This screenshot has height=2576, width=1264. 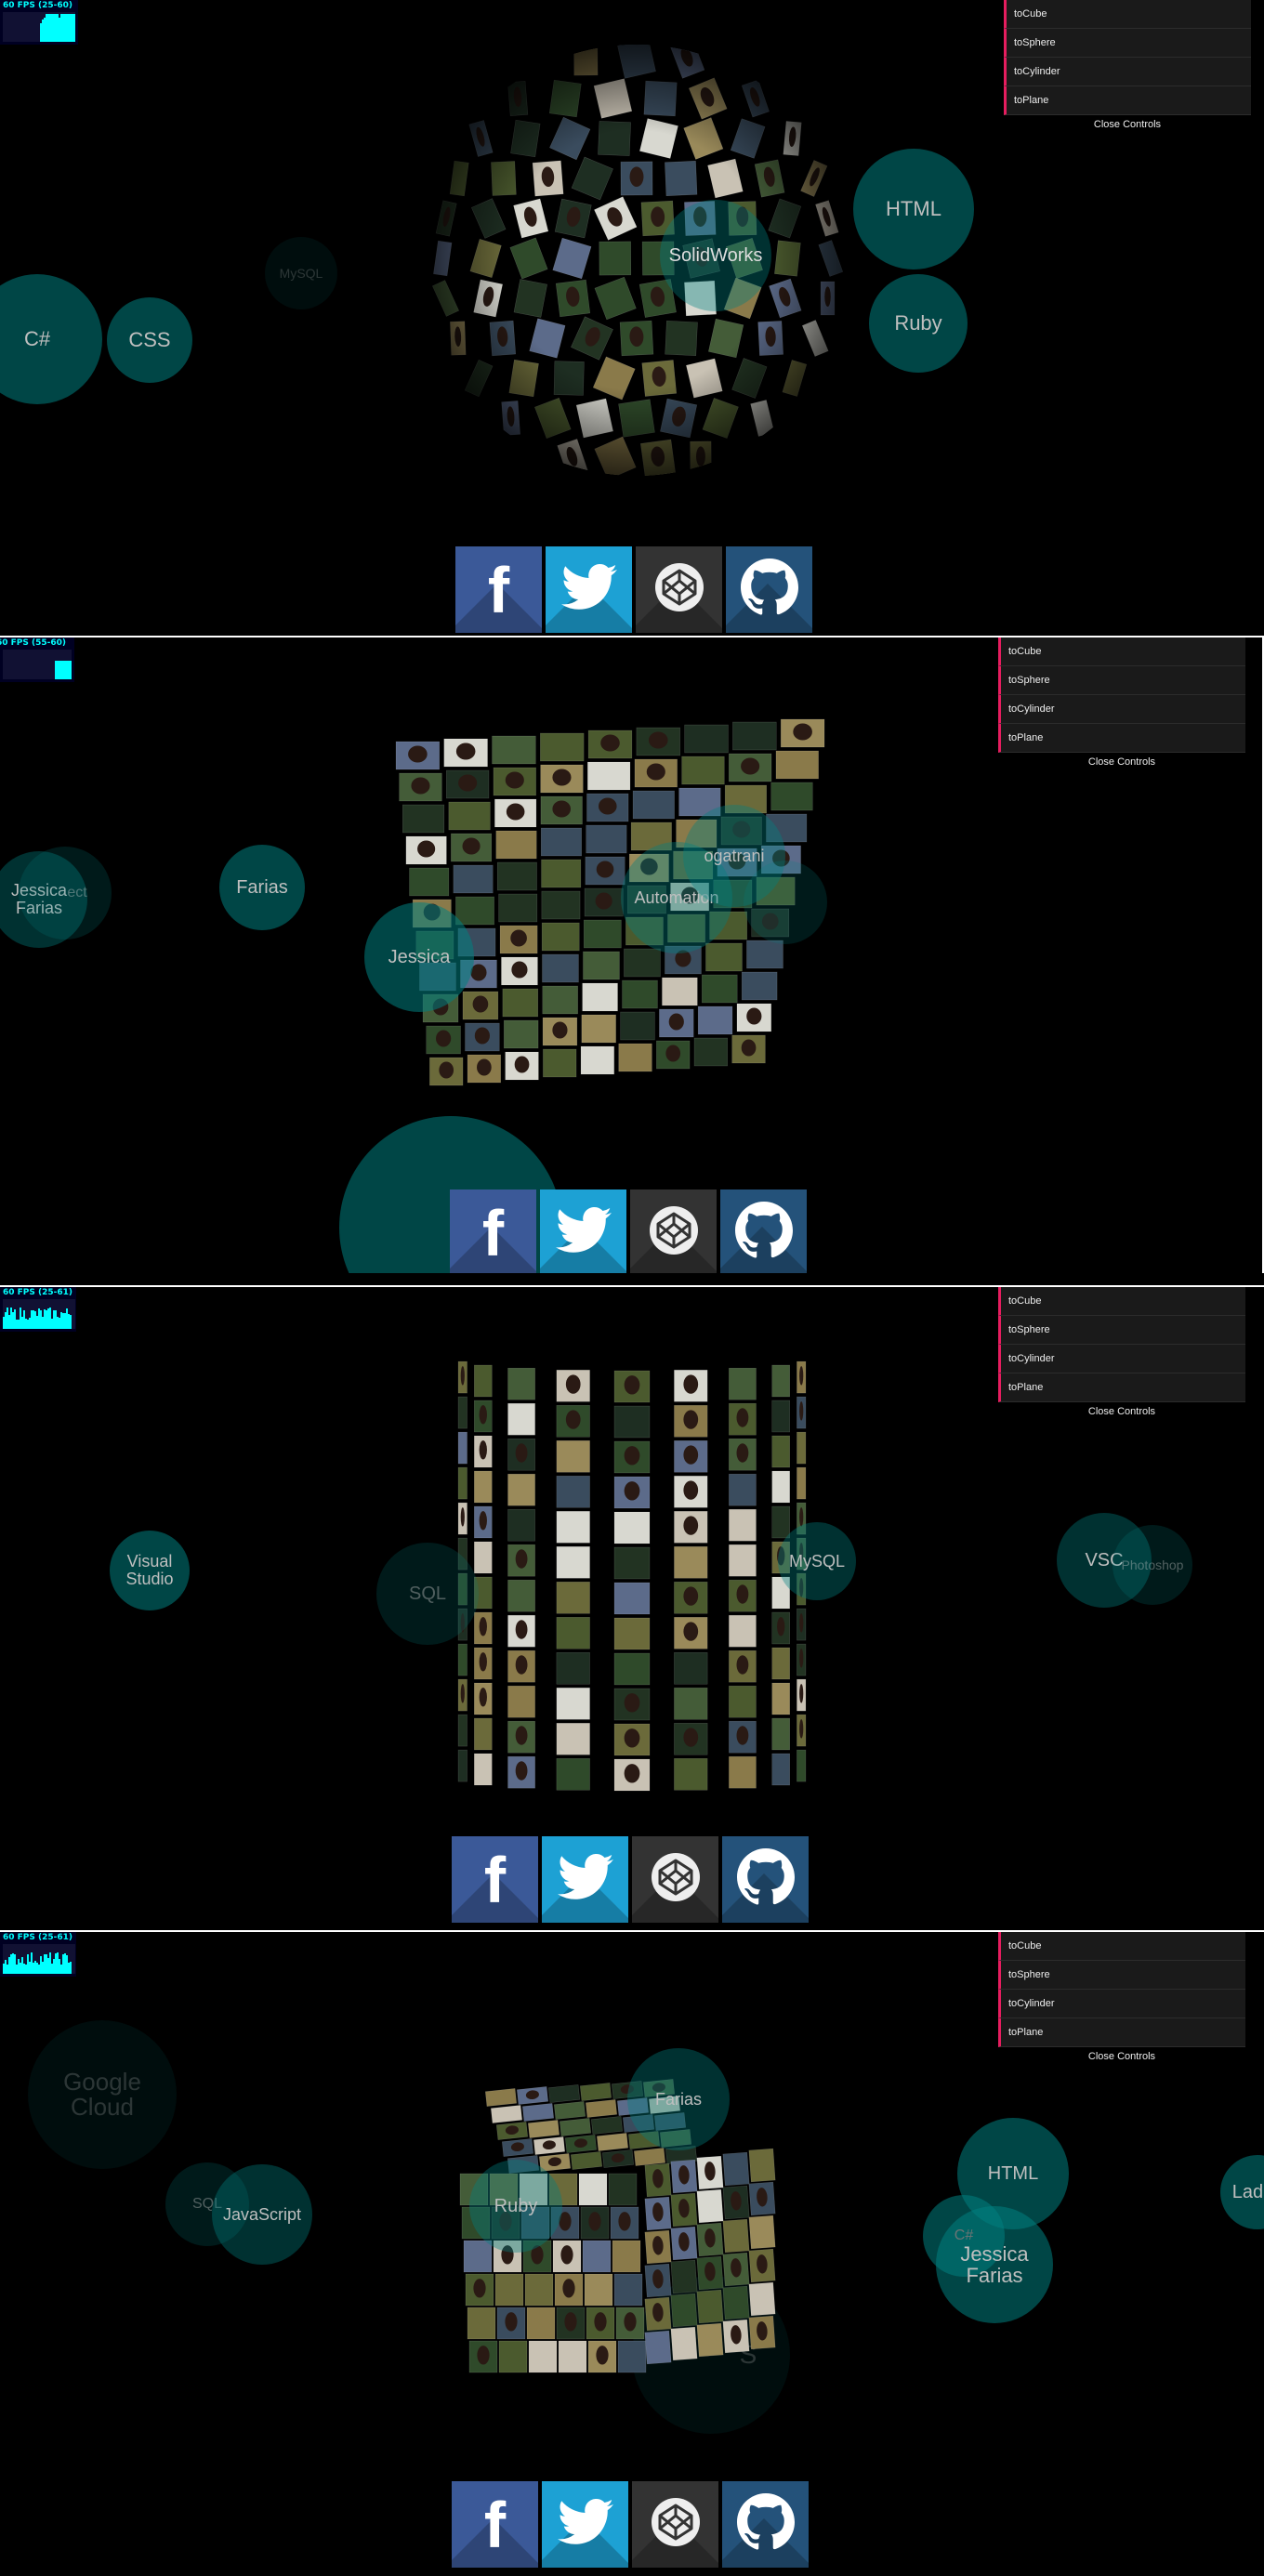 I want to click on cylinder-tiles, so click(x=632, y=1576).